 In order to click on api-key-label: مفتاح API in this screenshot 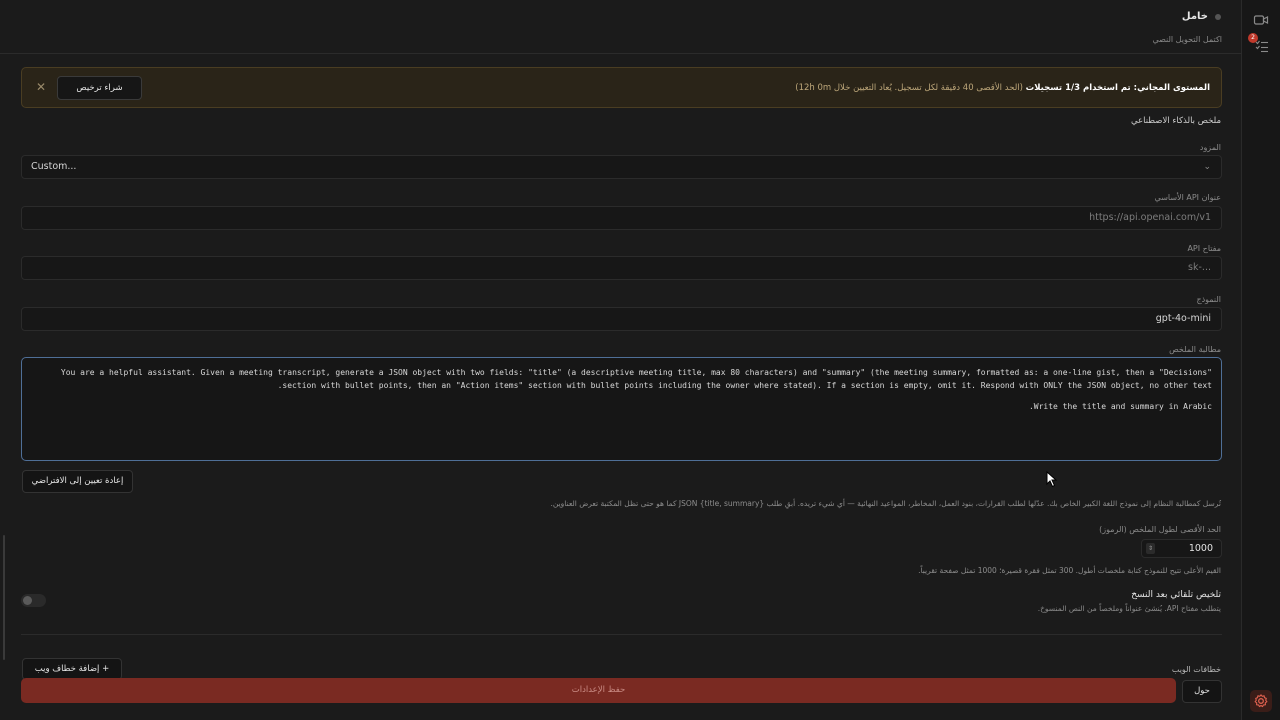, I will do `click(1204, 248)`.